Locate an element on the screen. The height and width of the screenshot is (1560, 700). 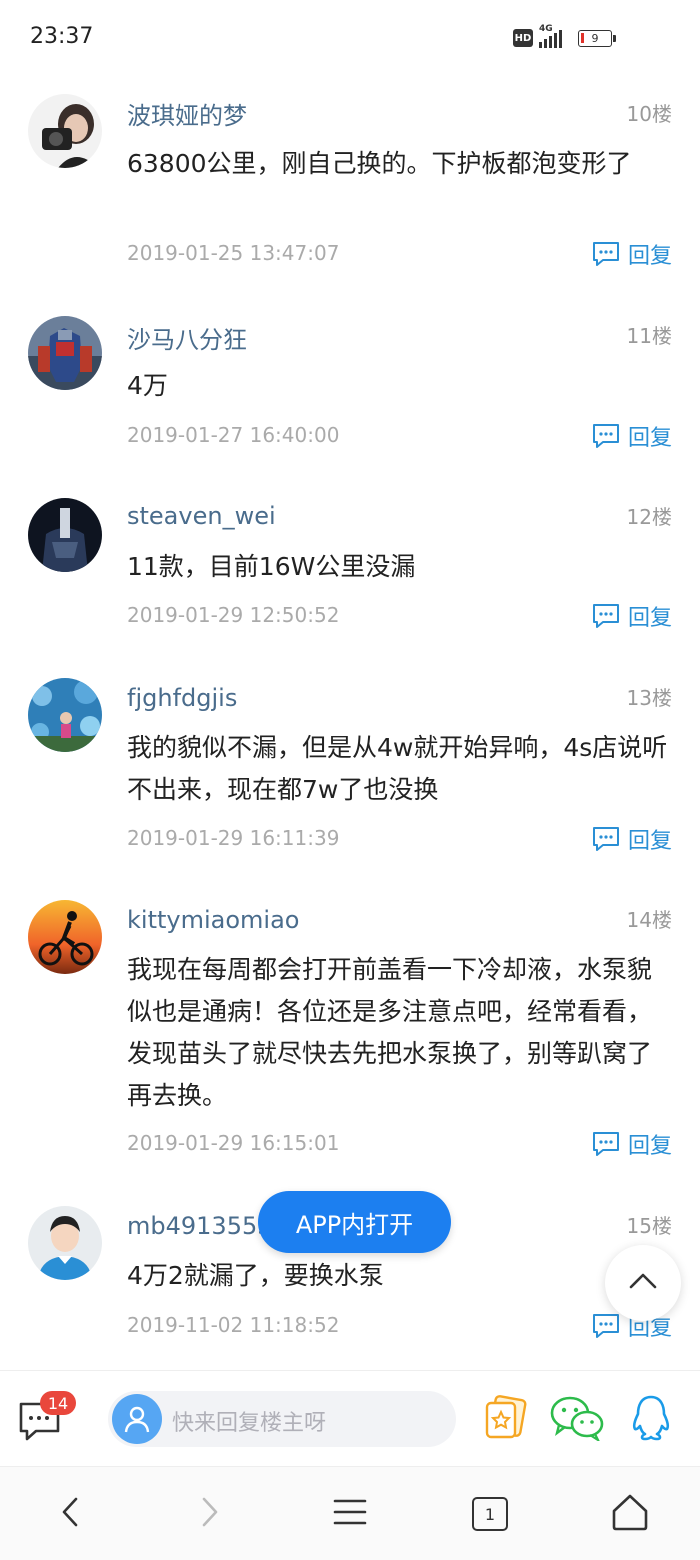
nav-home-button is located at coordinates (630, 1514).